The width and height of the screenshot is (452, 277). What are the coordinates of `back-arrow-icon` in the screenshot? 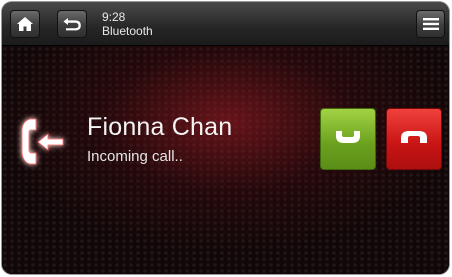 It's located at (72, 24).